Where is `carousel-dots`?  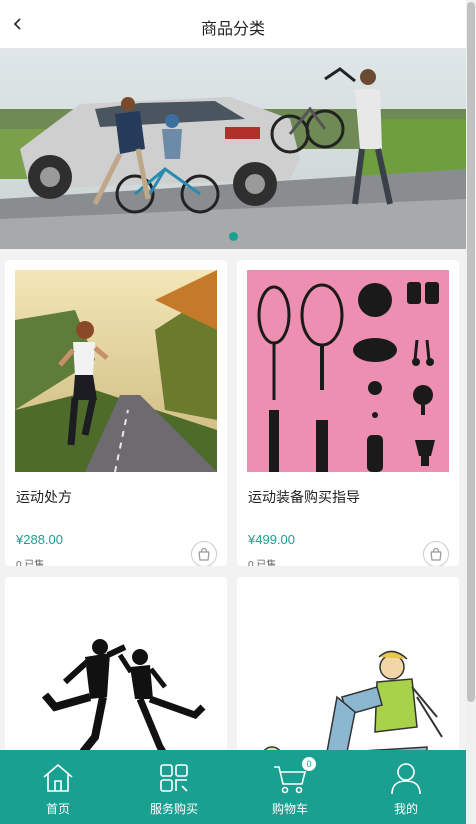 carousel-dots is located at coordinates (233, 237).